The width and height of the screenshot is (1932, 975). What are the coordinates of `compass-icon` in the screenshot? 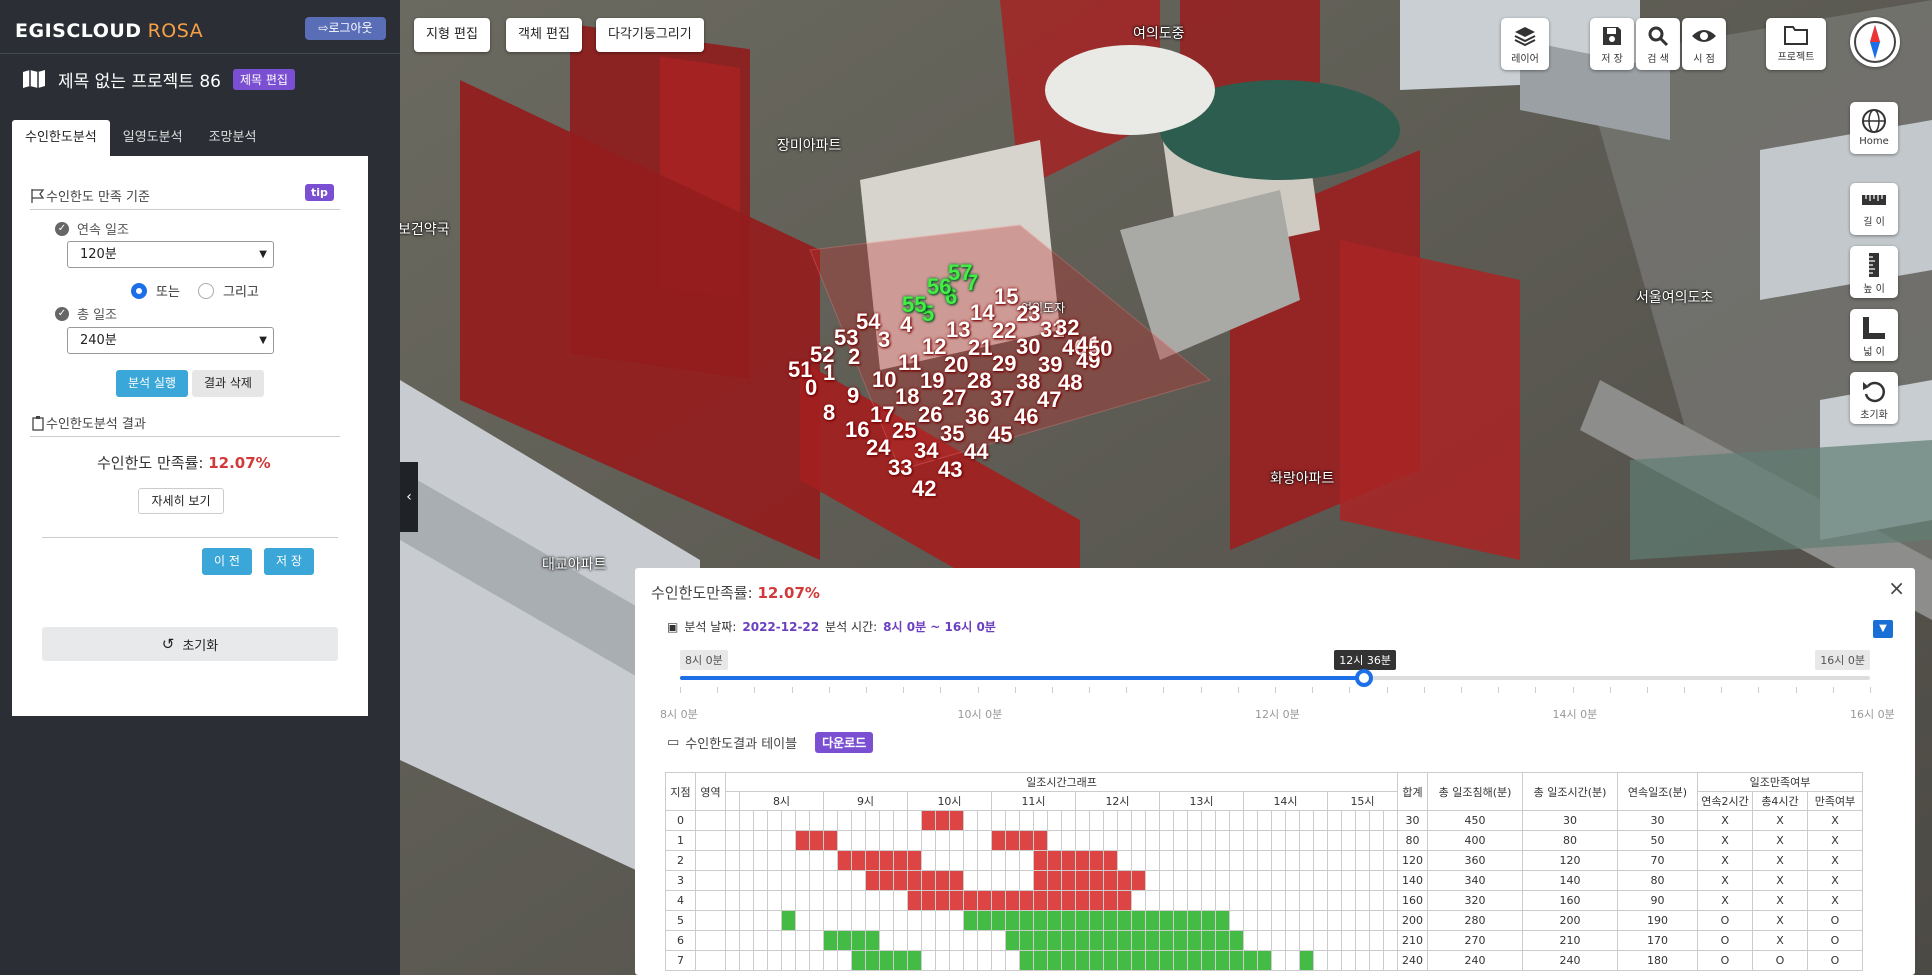 It's located at (1875, 42).